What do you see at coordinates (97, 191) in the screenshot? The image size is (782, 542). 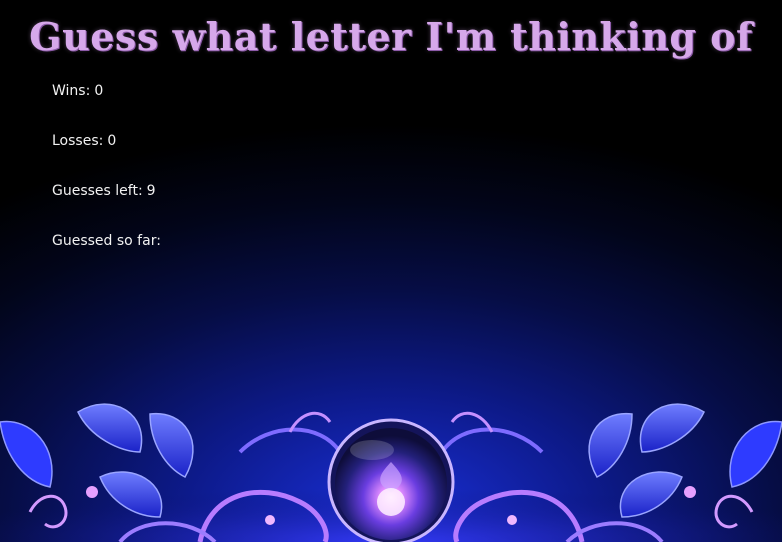 I see `guesses-left-label: Guesses left:` at bounding box center [97, 191].